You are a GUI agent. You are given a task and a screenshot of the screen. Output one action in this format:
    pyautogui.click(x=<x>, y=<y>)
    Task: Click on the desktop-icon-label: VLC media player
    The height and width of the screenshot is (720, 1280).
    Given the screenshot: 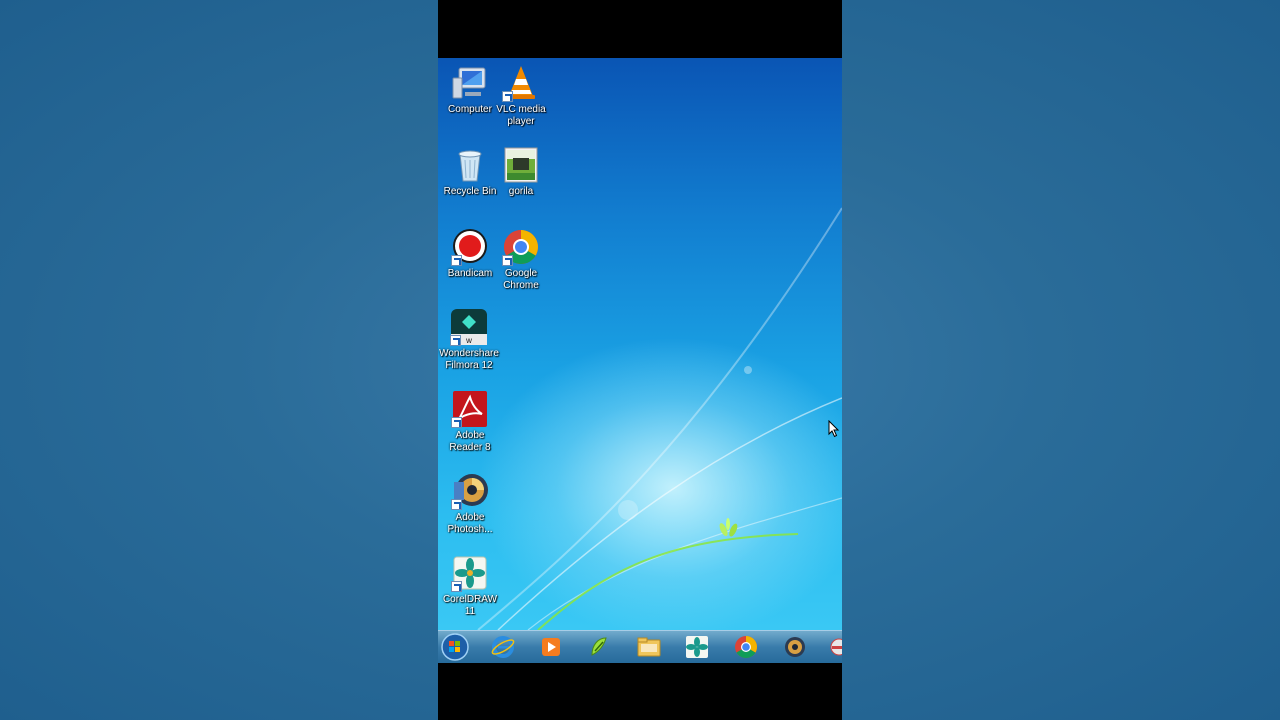 What is the action you would take?
    pyautogui.click(x=521, y=115)
    